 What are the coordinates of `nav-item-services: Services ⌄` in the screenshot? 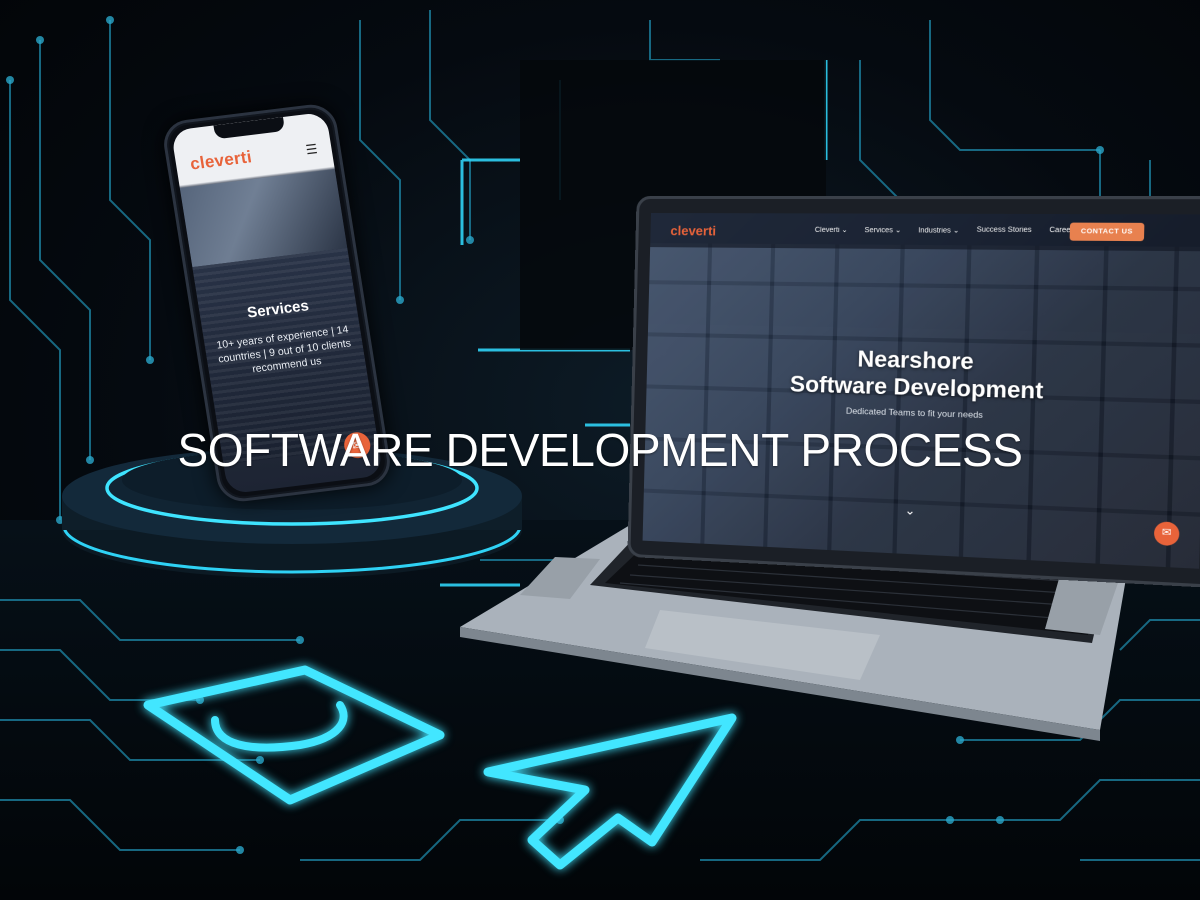 It's located at (882, 230).